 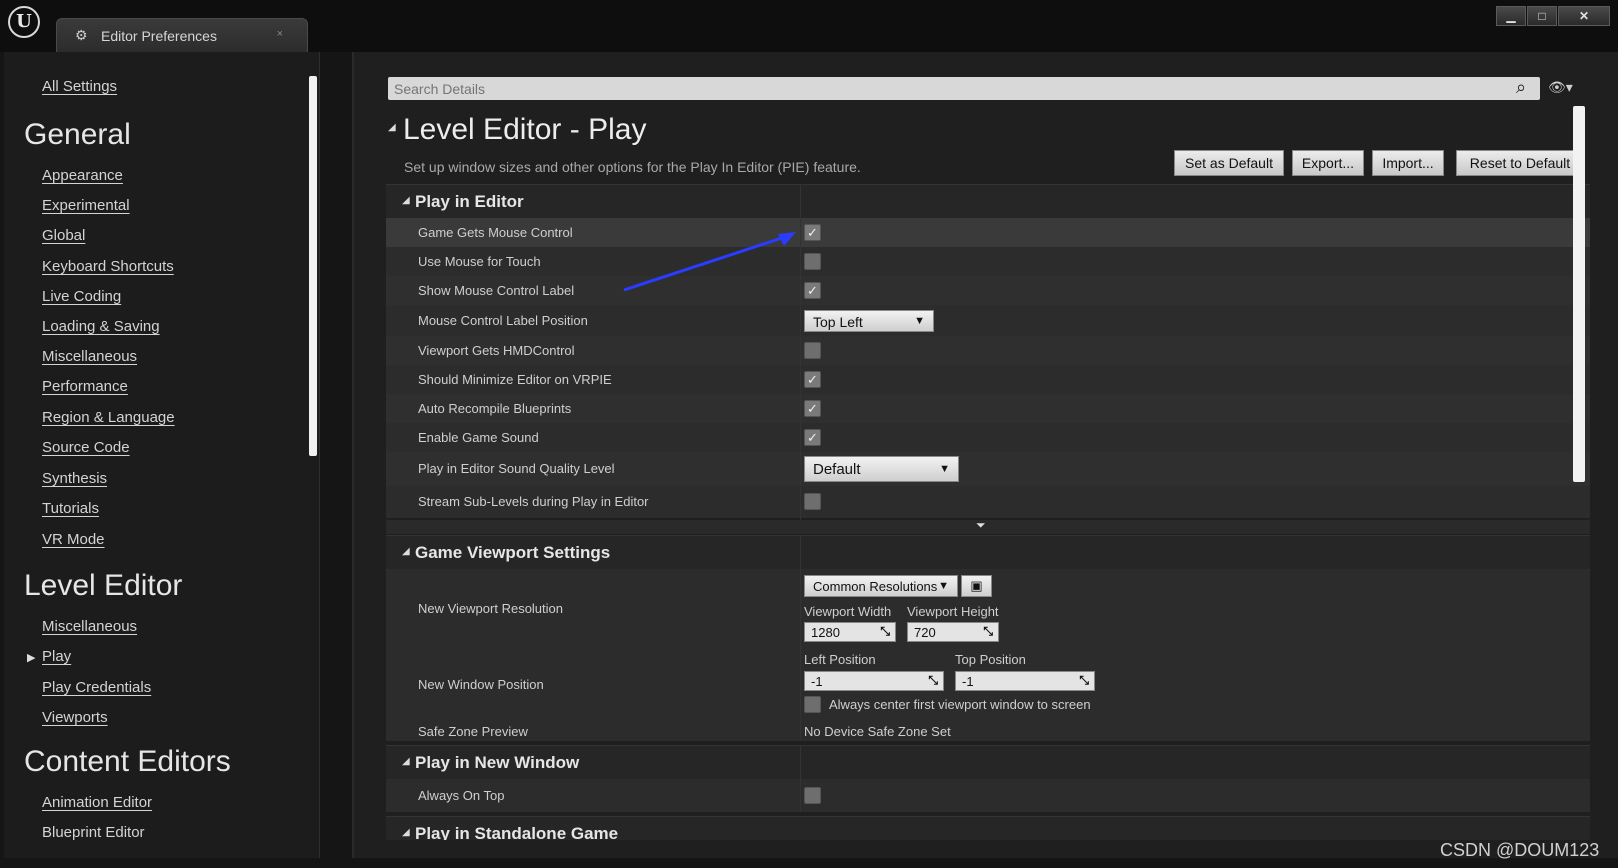 I want to click on center-window-checkbox, so click(x=812, y=704).